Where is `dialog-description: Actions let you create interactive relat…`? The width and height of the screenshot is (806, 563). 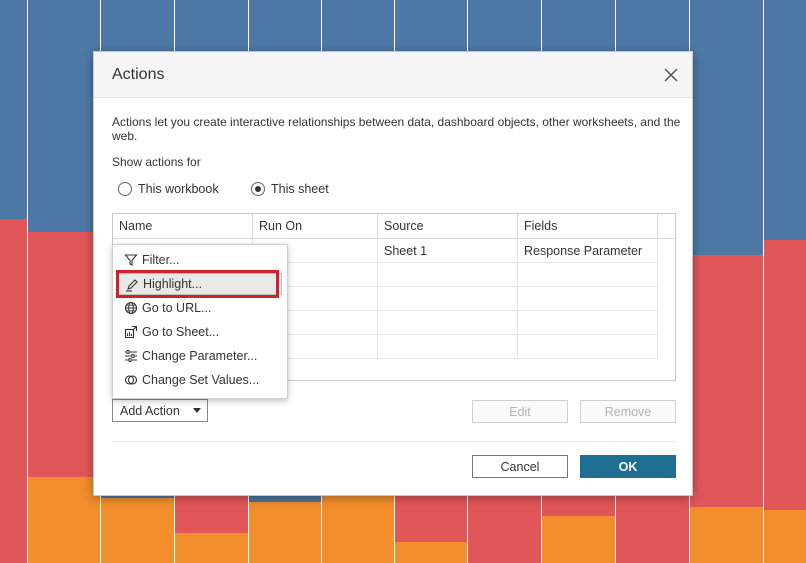 dialog-description: Actions let you create interactive relat… is located at coordinates (396, 129).